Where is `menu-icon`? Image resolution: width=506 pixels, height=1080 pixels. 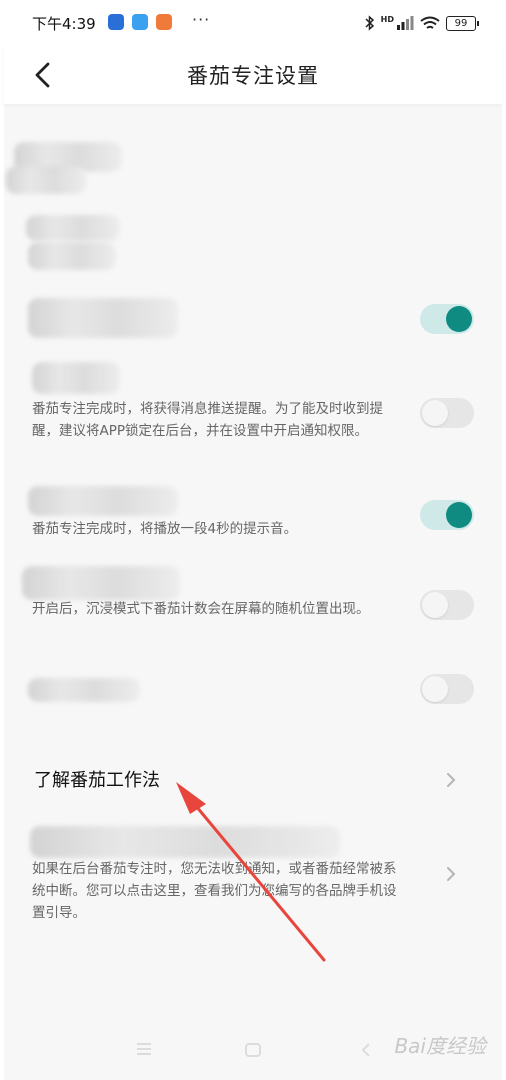
menu-icon is located at coordinates (144, 1049).